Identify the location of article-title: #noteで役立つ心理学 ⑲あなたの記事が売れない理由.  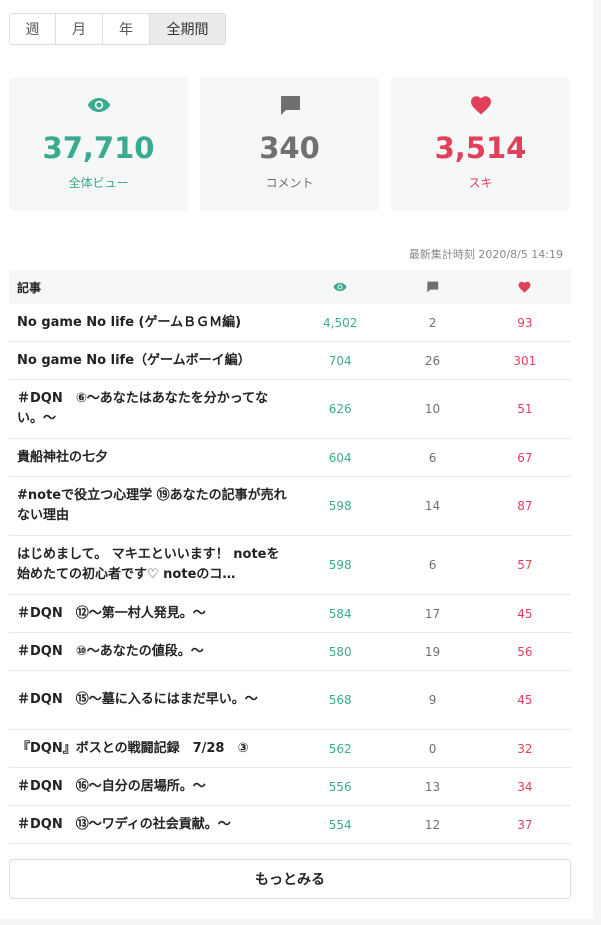
(151, 506).